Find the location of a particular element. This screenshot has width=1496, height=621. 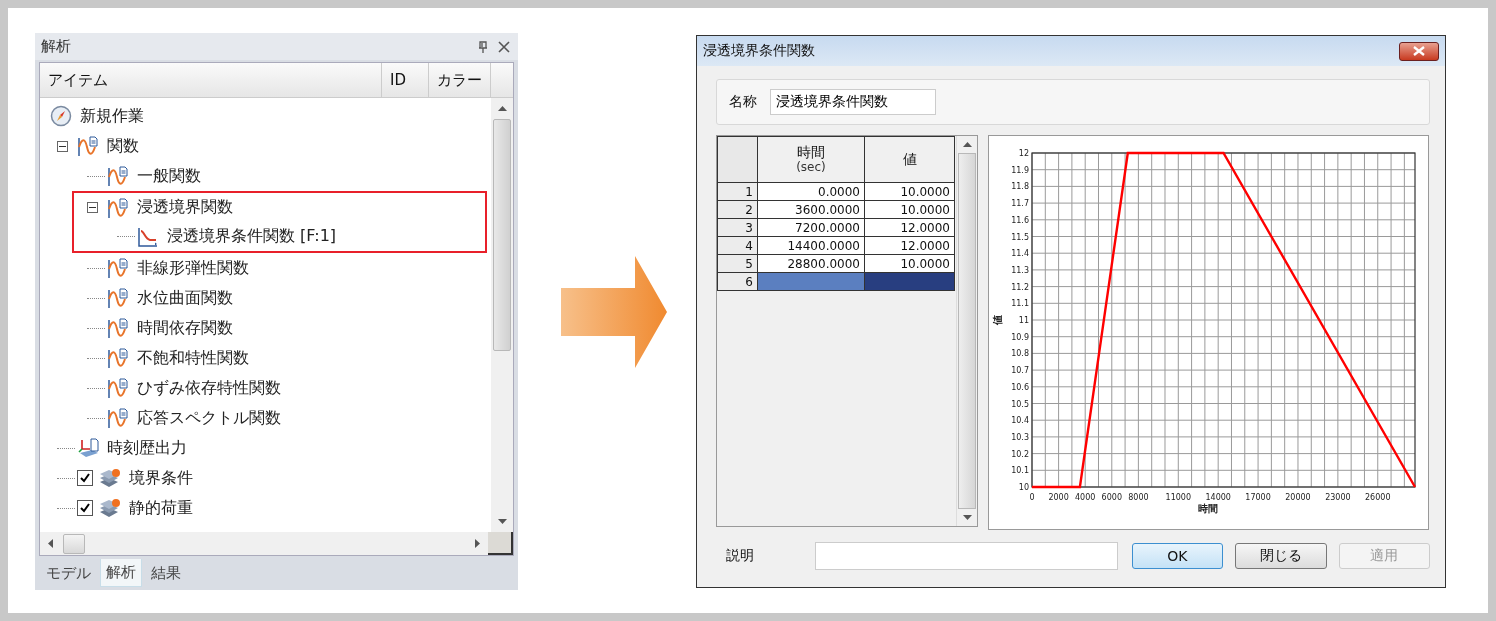

y-tick-label: 11.7 is located at coordinates (1020, 204).